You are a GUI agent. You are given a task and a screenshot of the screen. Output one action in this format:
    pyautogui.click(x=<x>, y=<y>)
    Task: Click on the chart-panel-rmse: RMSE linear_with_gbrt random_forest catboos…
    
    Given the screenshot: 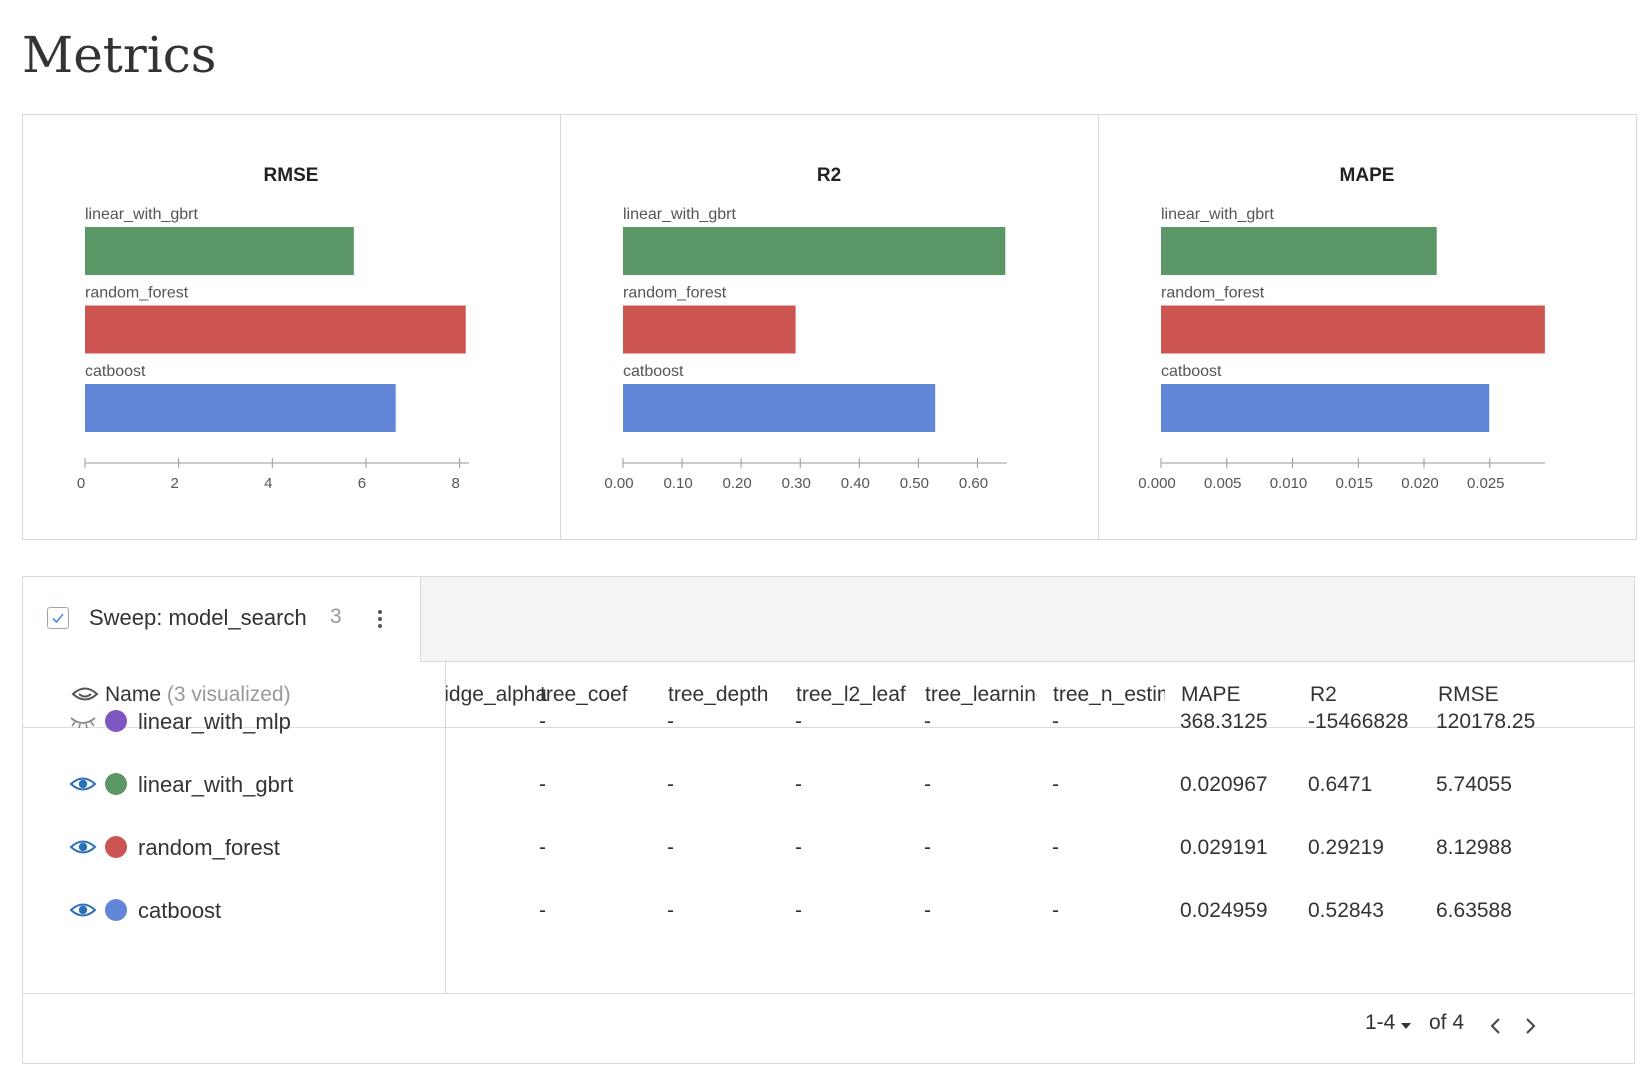 What is the action you would take?
    pyautogui.click(x=291, y=327)
    